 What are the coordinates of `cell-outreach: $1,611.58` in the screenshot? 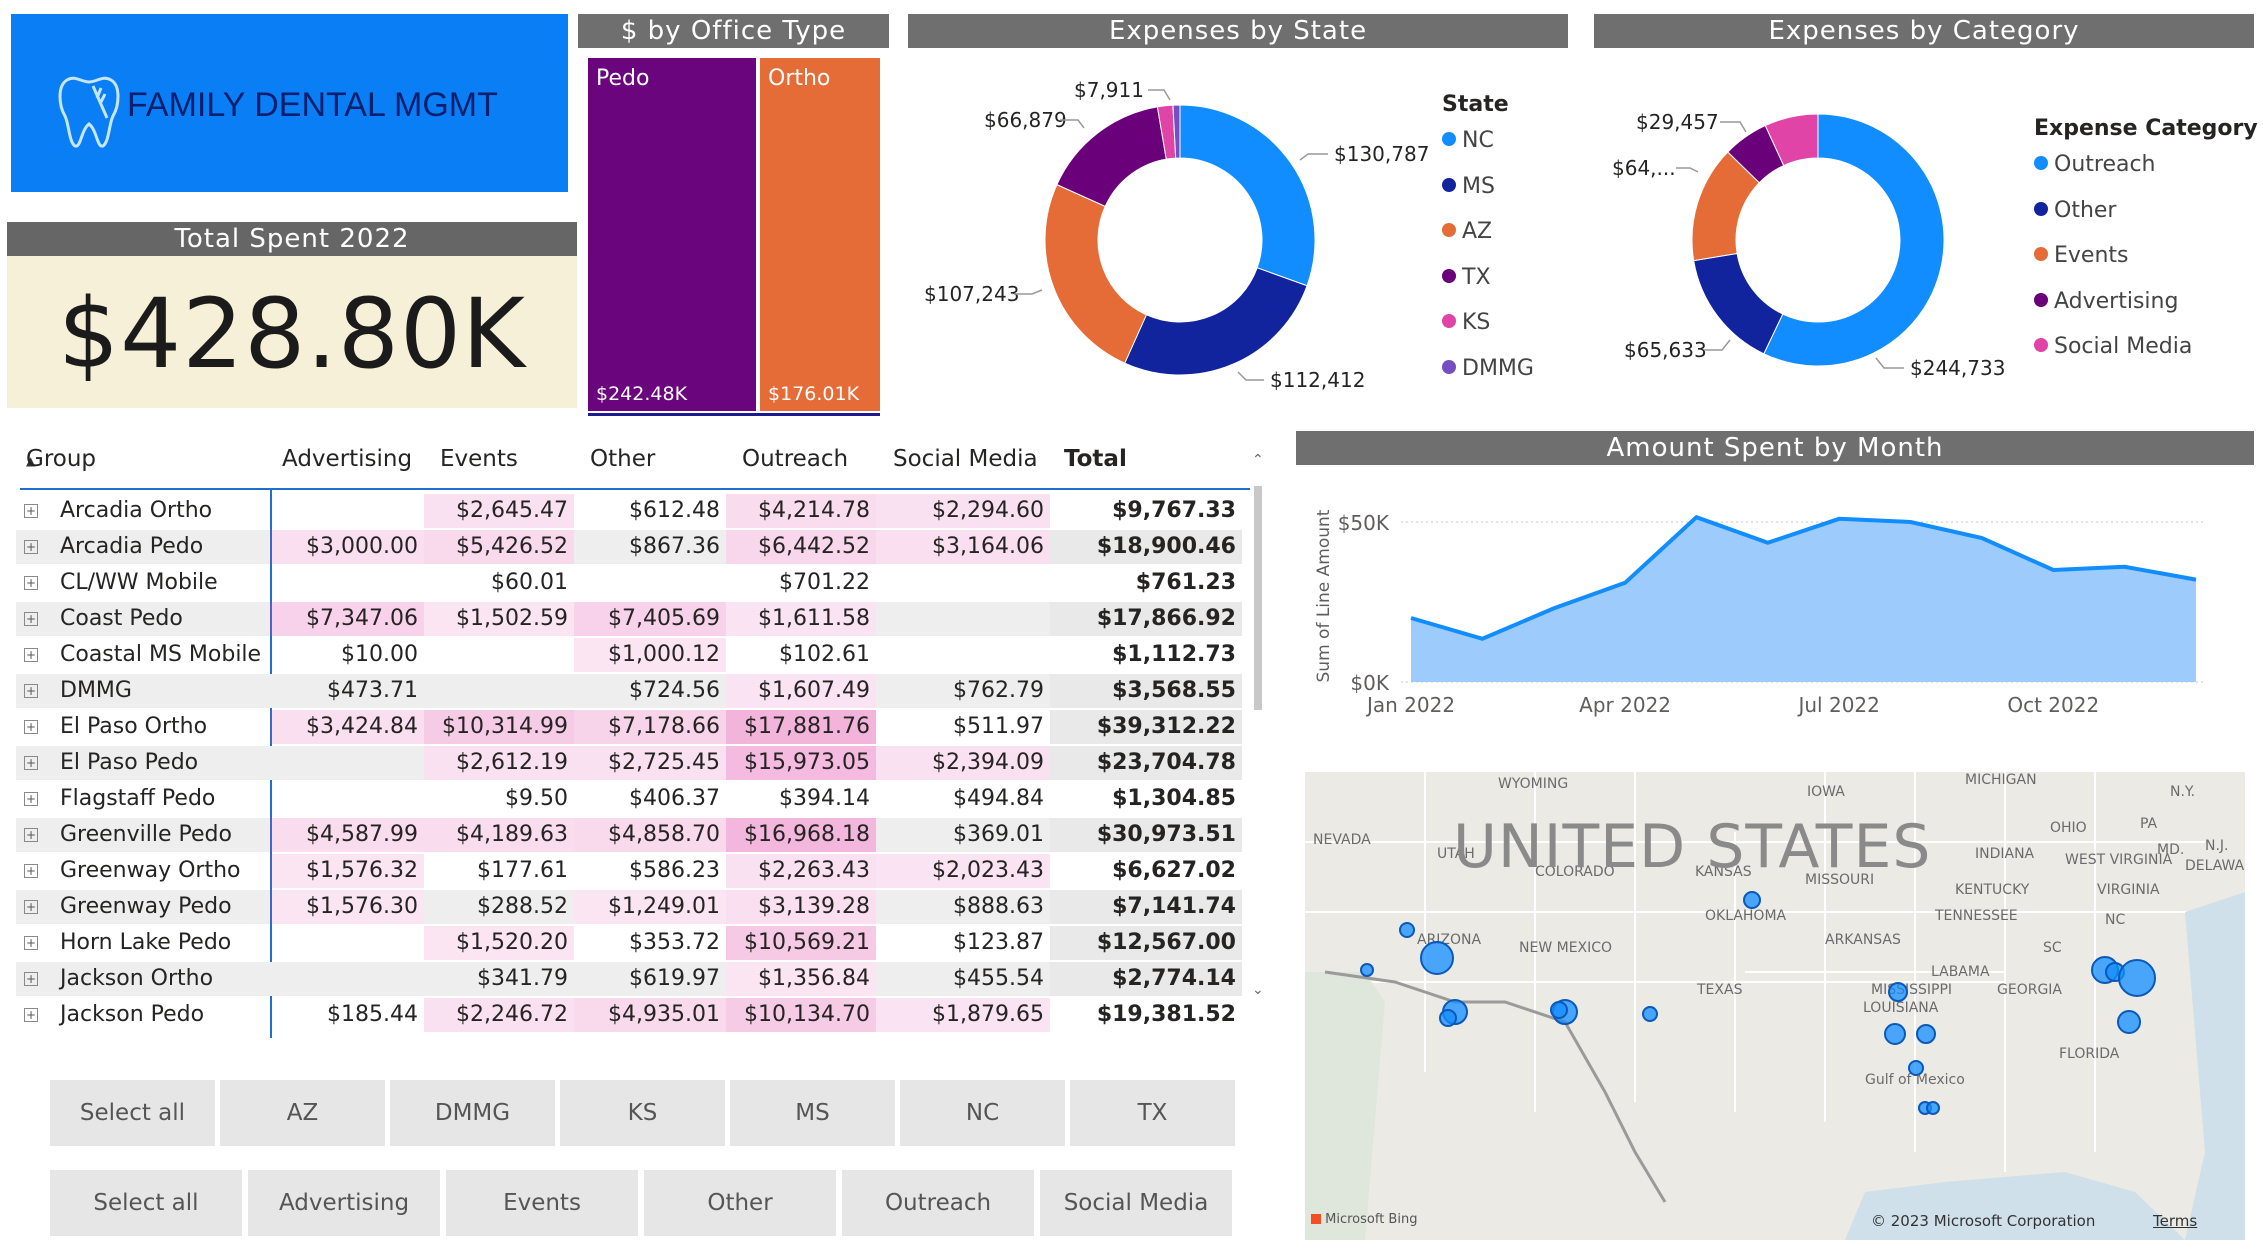 It's located at (801, 619).